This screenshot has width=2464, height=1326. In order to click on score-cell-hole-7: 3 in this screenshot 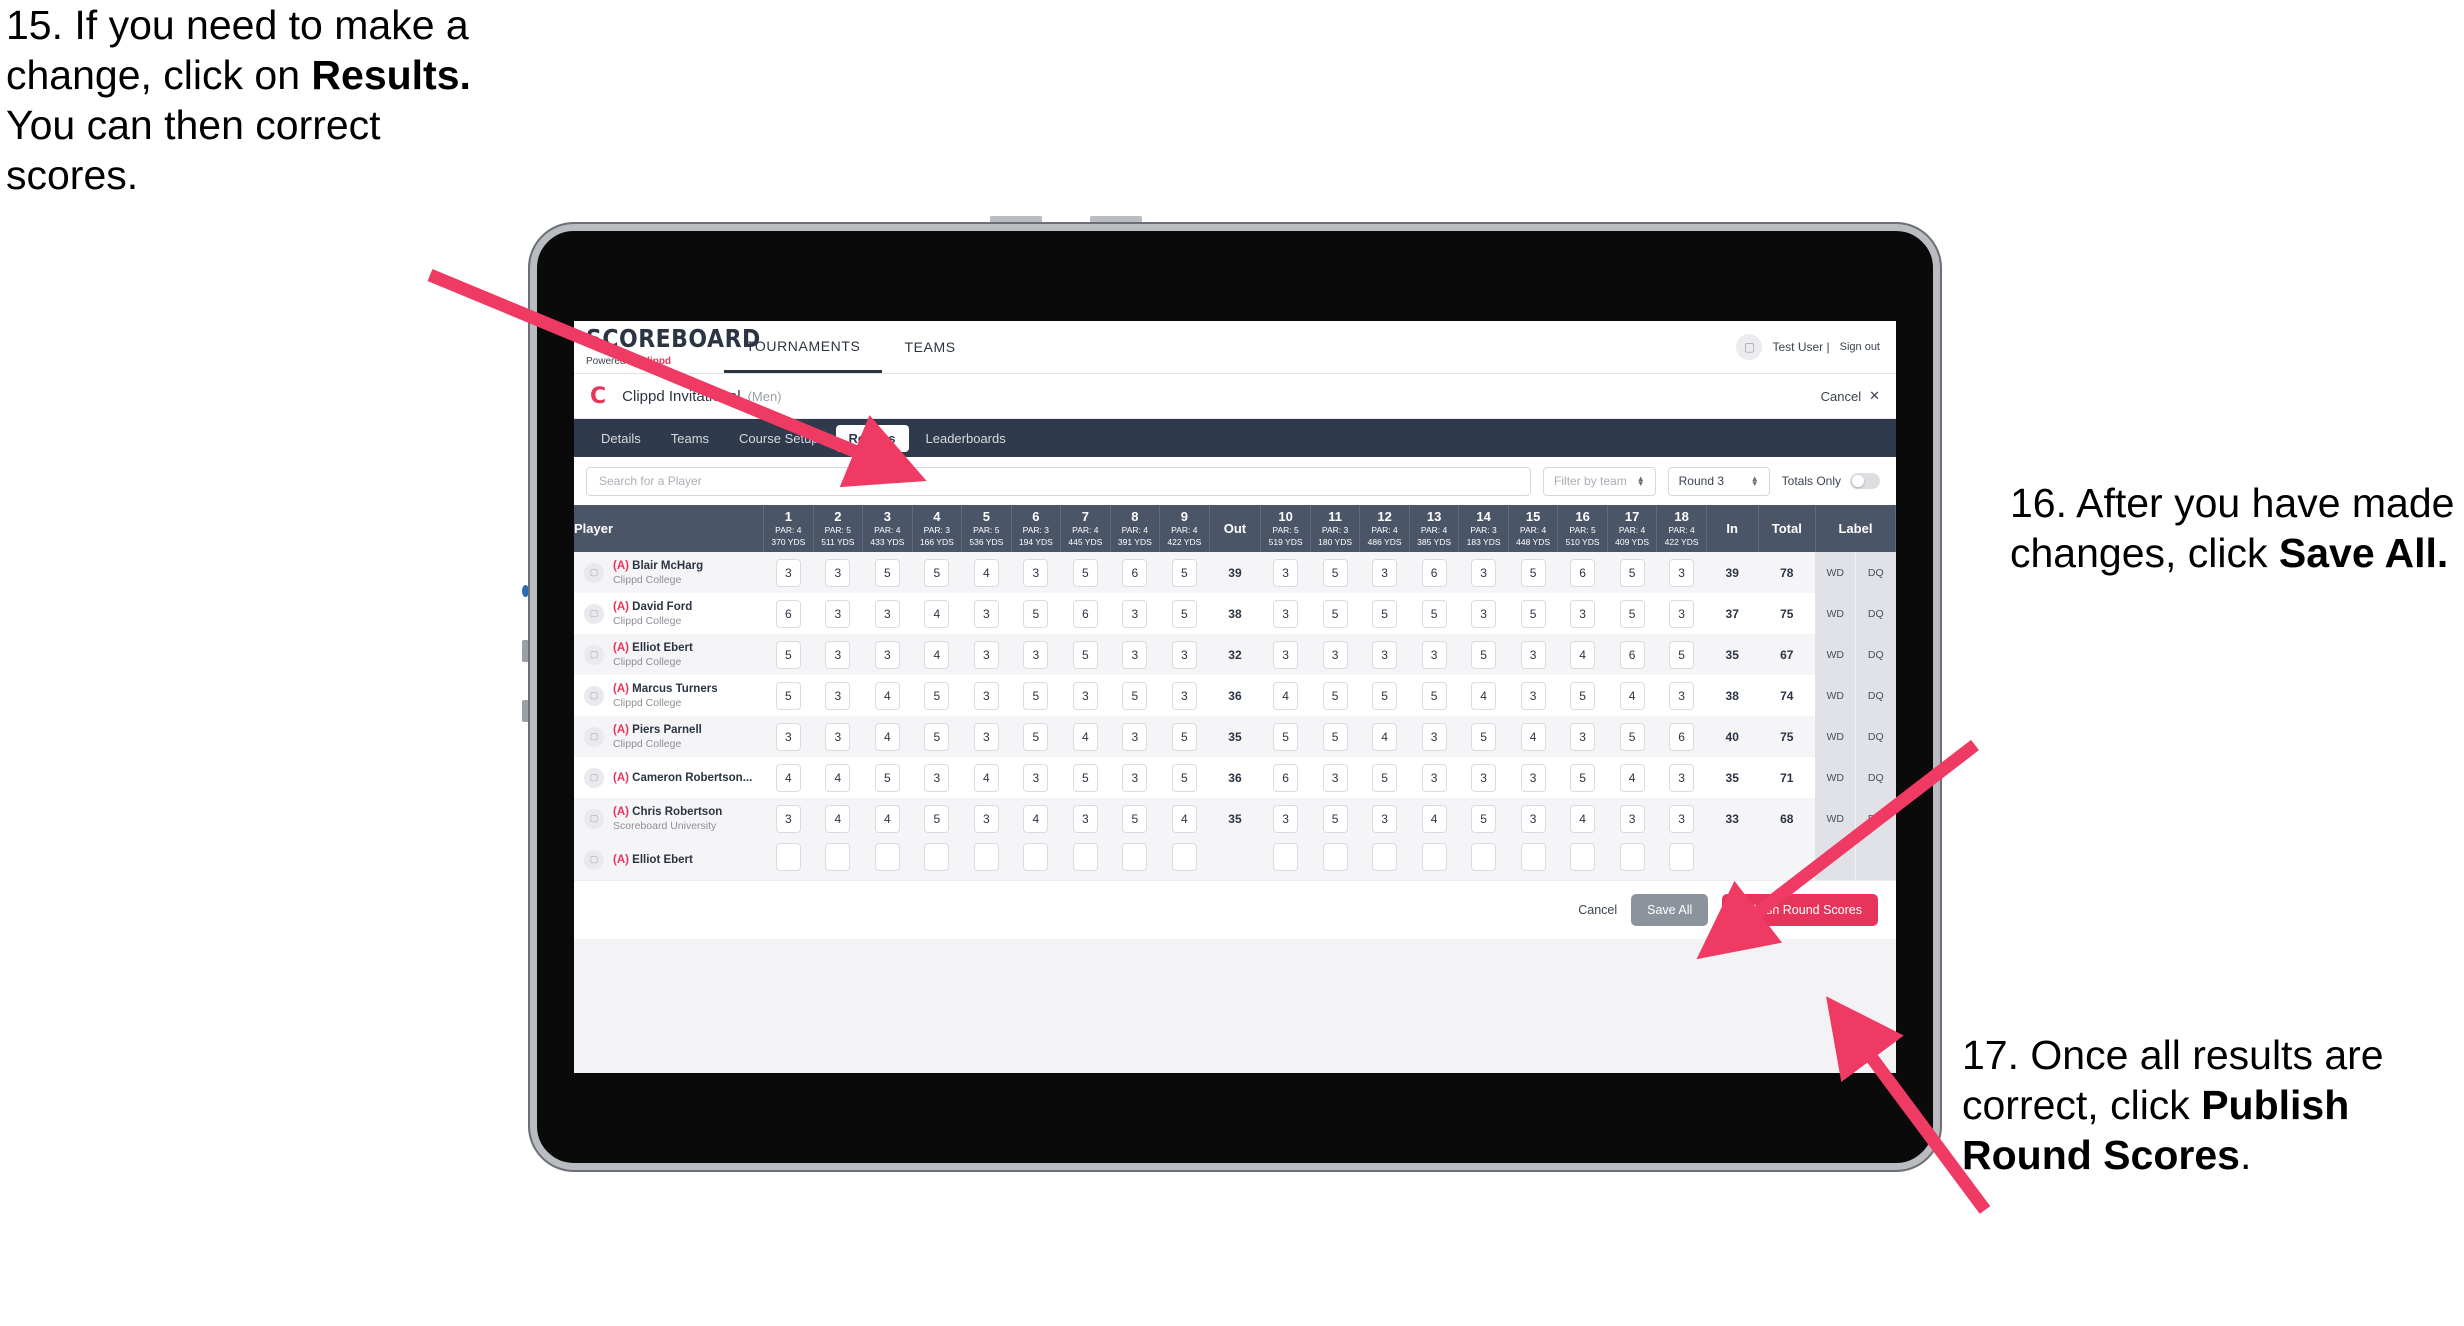, I will do `click(1086, 695)`.